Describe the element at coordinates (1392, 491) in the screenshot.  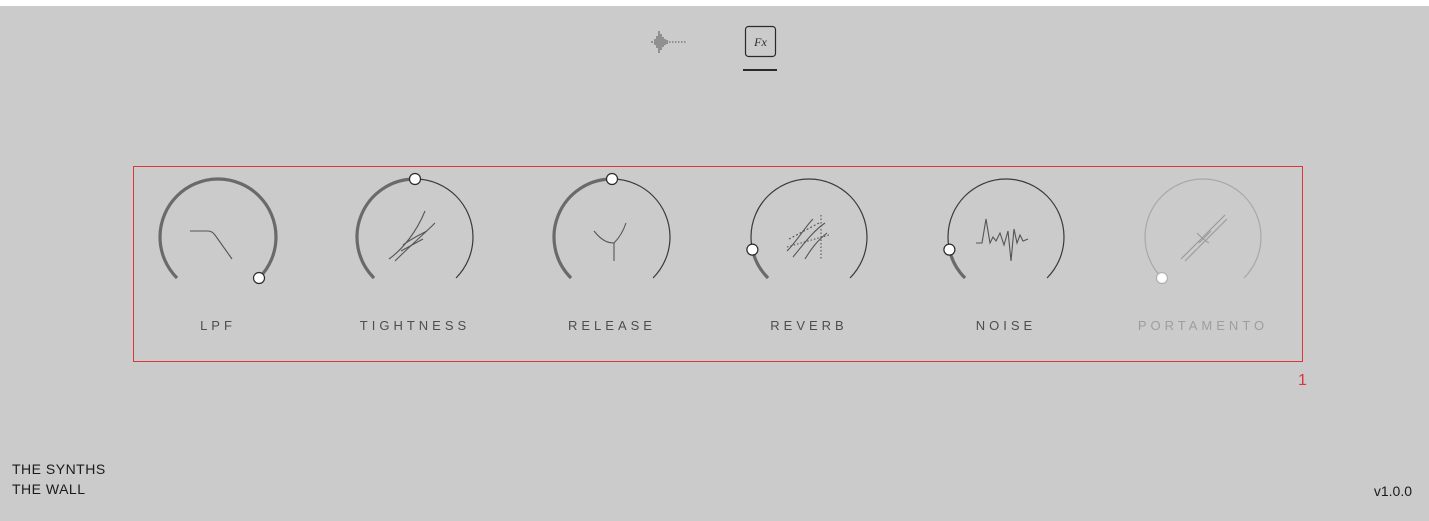
I see `version-label: v1.0.0` at that location.